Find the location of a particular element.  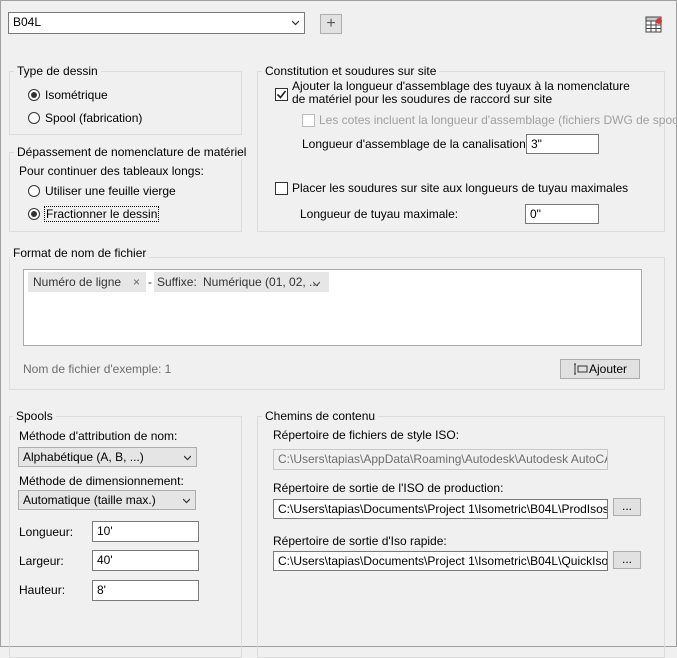

add-length-checkbox is located at coordinates (281, 94).